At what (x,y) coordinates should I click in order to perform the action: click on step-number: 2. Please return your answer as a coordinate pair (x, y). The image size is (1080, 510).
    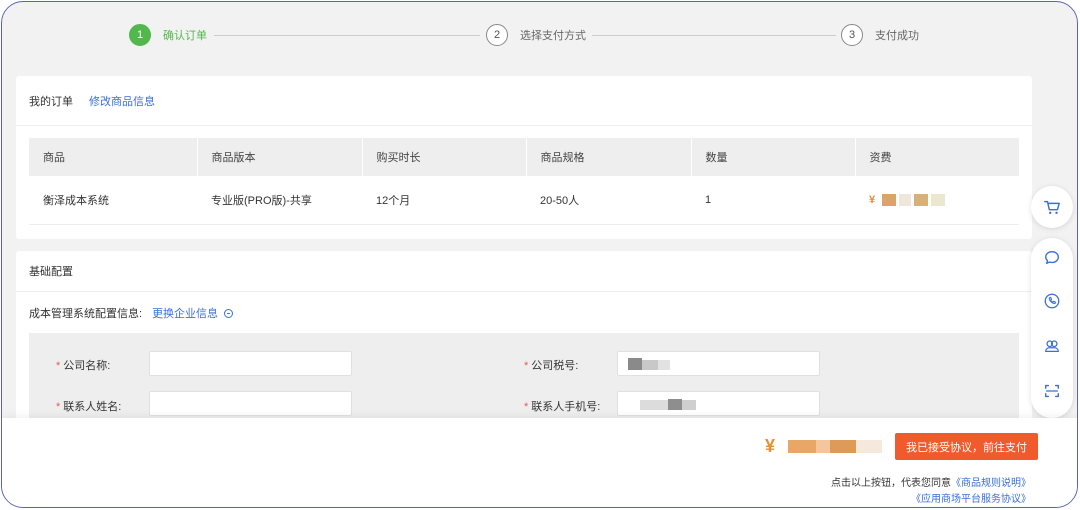
    Looking at the image, I should click on (497, 35).